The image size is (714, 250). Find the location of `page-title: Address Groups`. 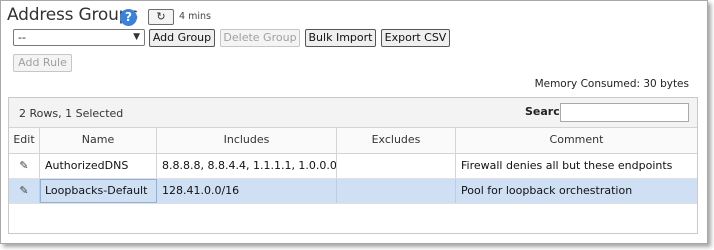

page-title: Address Groups is located at coordinates (72, 15).